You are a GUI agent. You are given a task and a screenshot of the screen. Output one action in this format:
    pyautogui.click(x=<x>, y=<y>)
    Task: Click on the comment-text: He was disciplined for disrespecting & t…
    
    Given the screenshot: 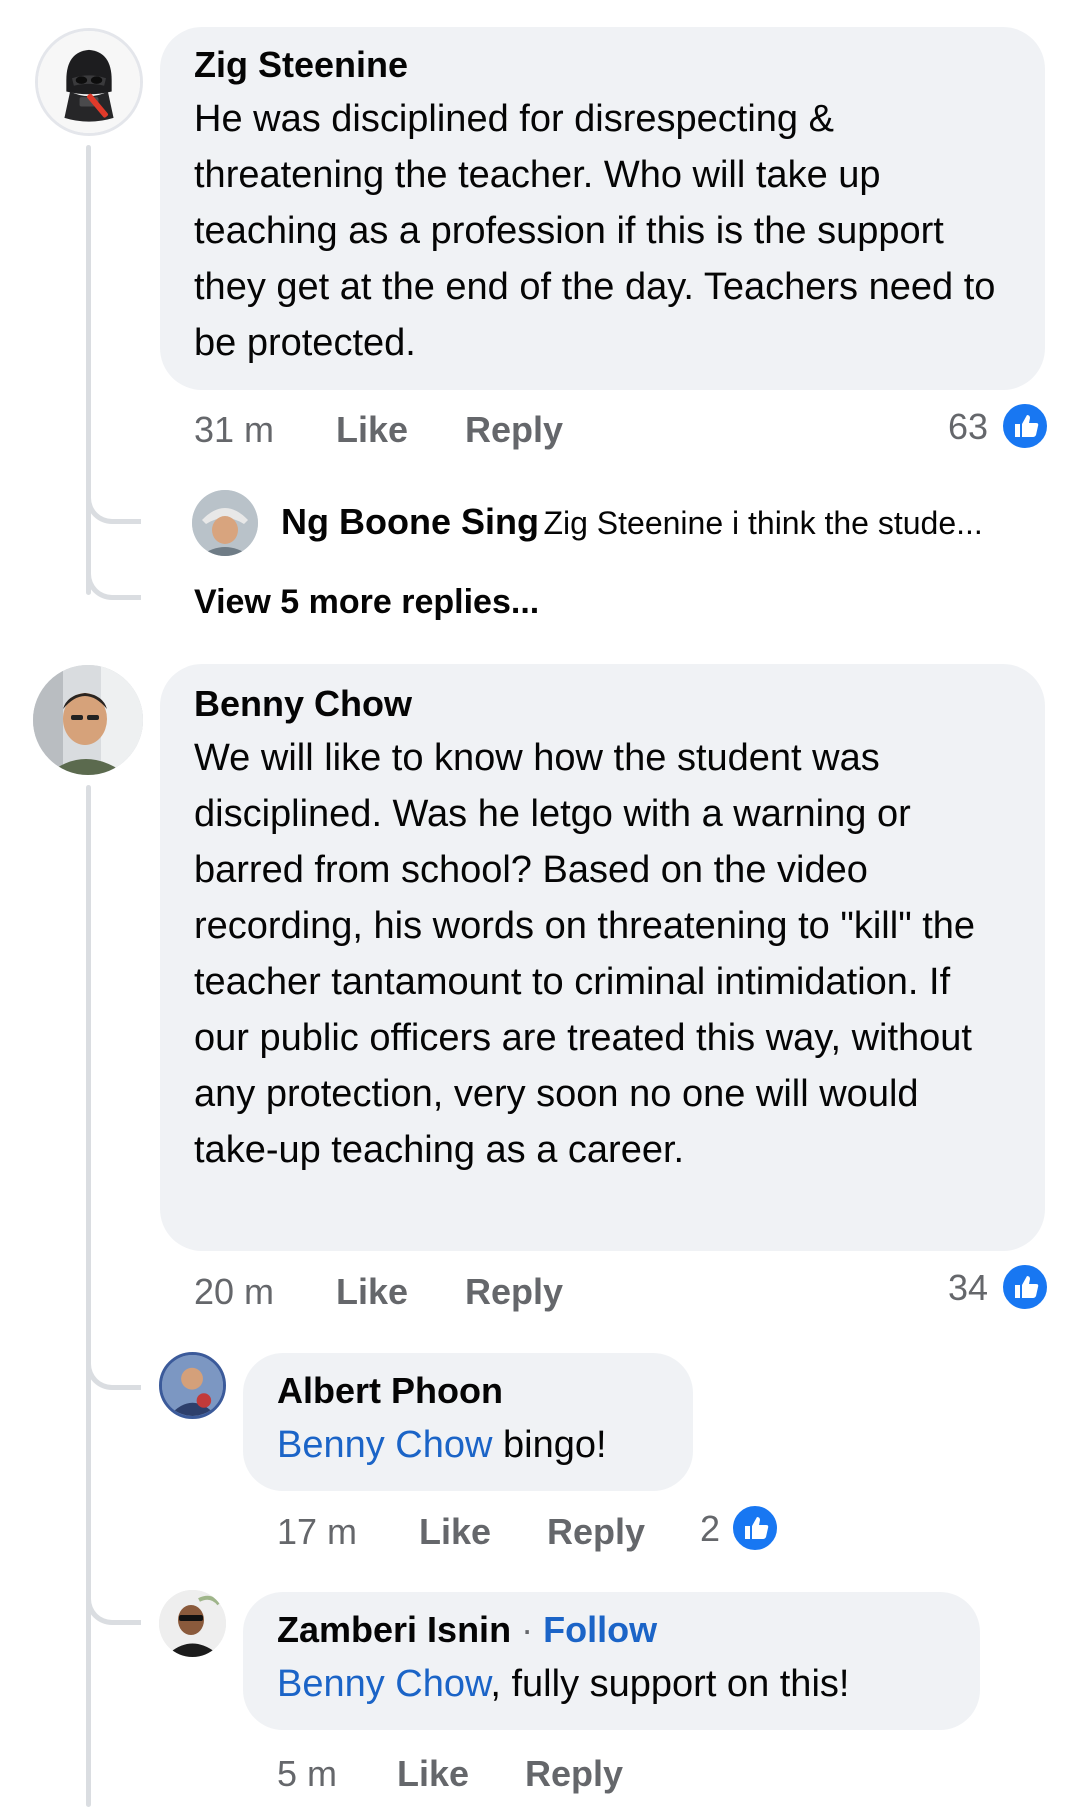 What is the action you would take?
    pyautogui.click(x=595, y=231)
    